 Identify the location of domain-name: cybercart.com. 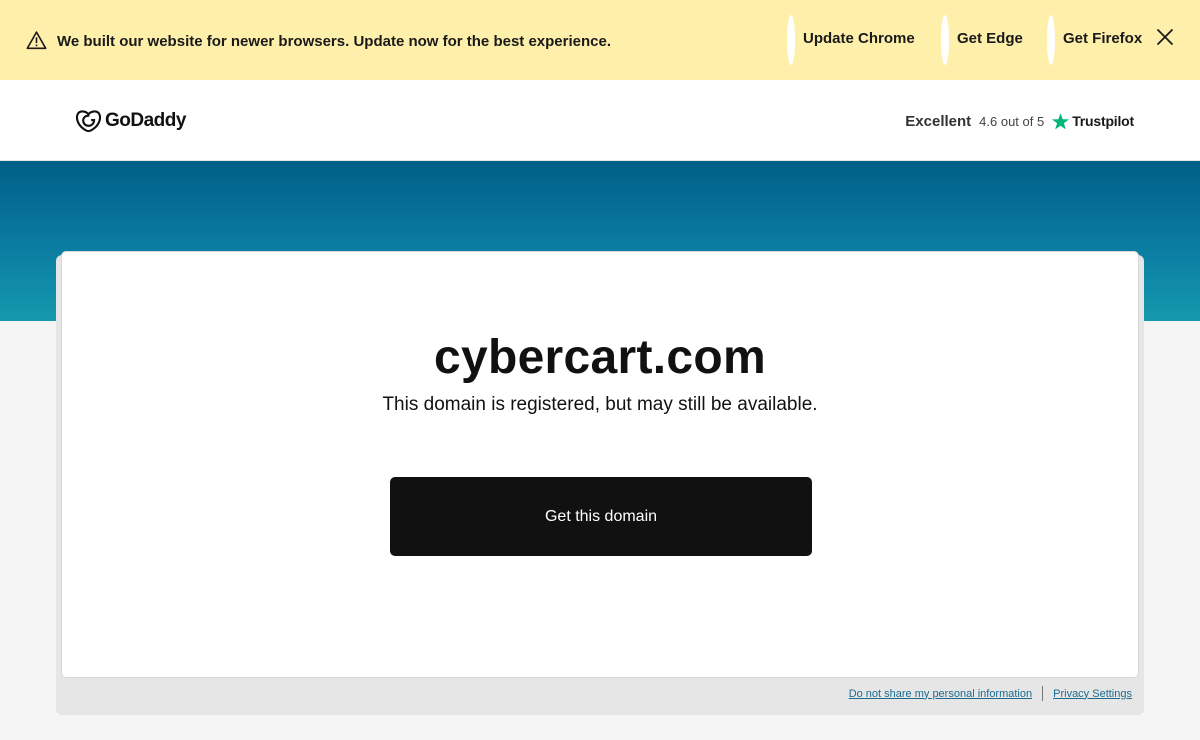
(600, 357).